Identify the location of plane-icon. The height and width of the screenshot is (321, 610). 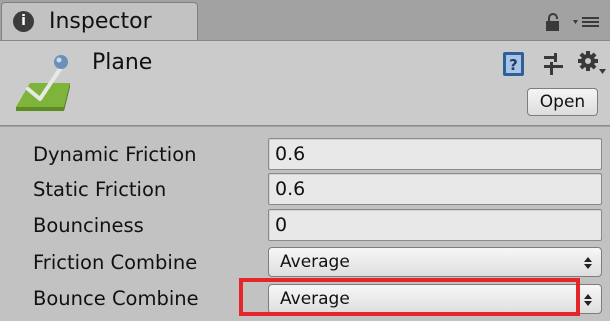
(43, 83).